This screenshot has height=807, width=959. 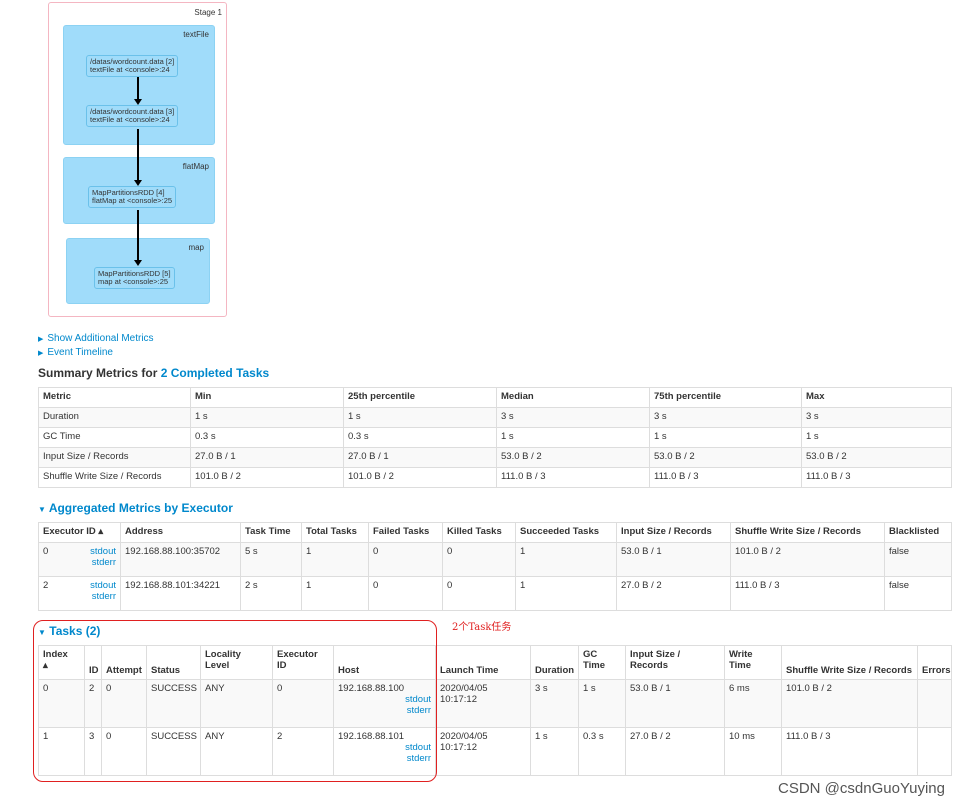 I want to click on table-header: Failed Tasks, so click(x=405, y=532).